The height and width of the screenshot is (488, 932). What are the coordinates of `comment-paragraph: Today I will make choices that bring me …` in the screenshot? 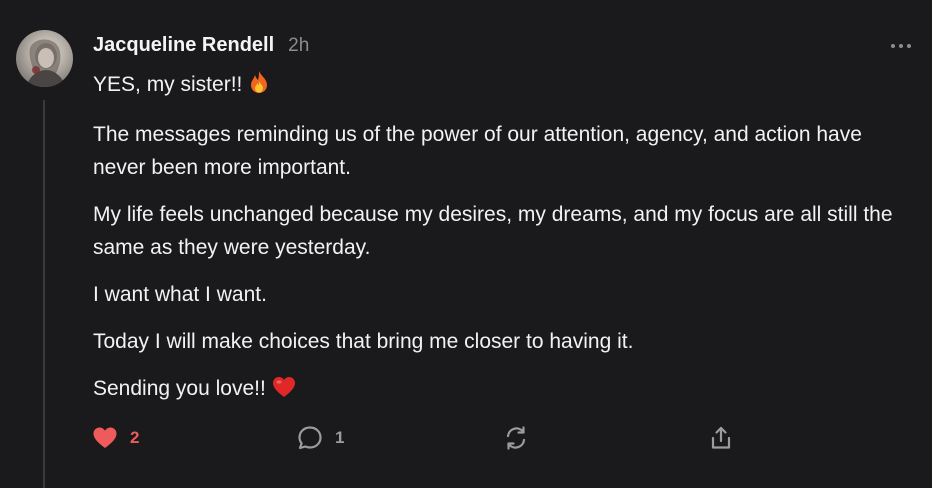 It's located at (363, 341).